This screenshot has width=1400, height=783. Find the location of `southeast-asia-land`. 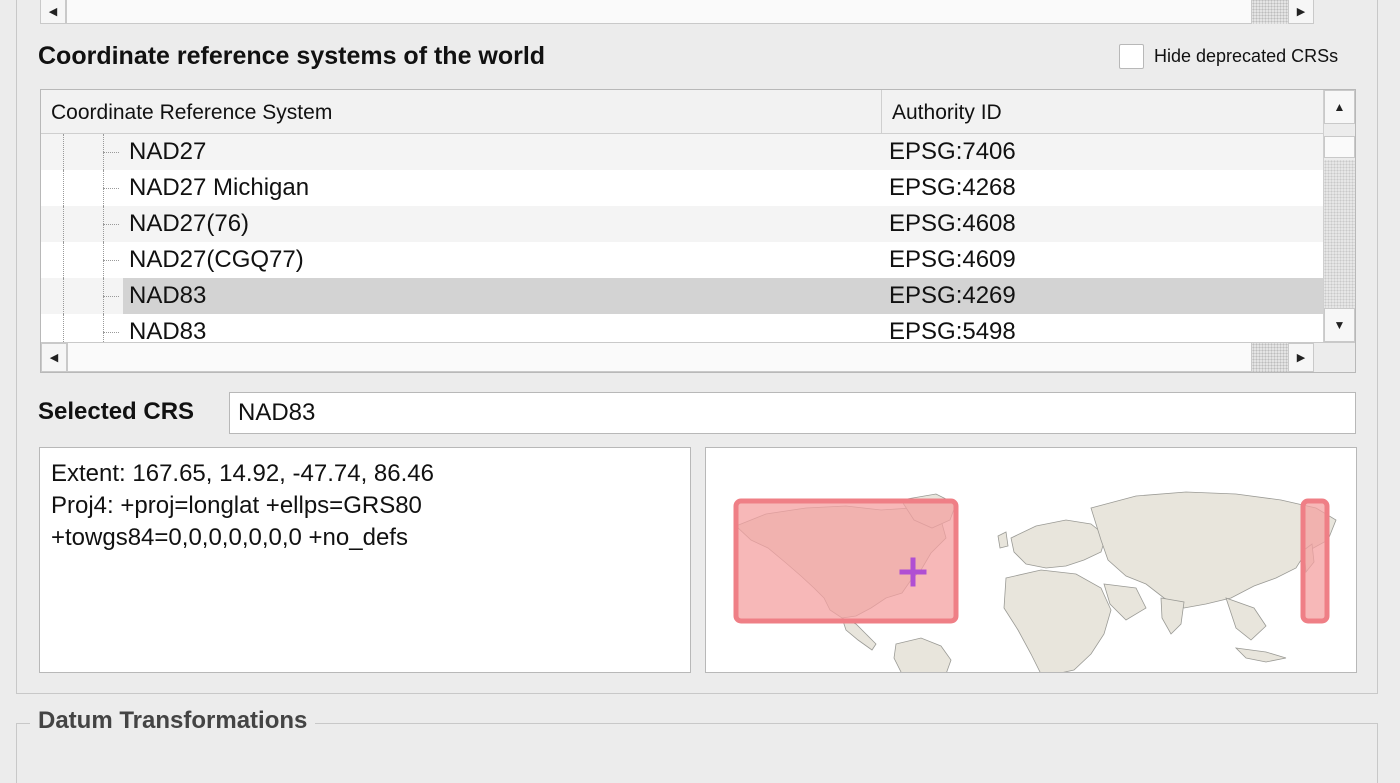

southeast-asia-land is located at coordinates (1246, 619).